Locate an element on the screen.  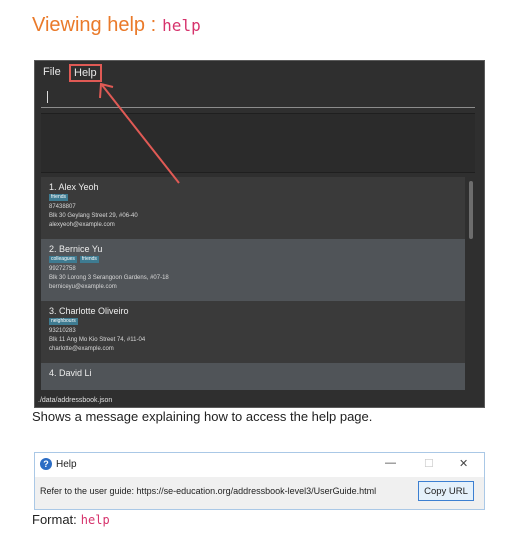
person-name: 1. Alex Yeoh is located at coordinates (74, 187).